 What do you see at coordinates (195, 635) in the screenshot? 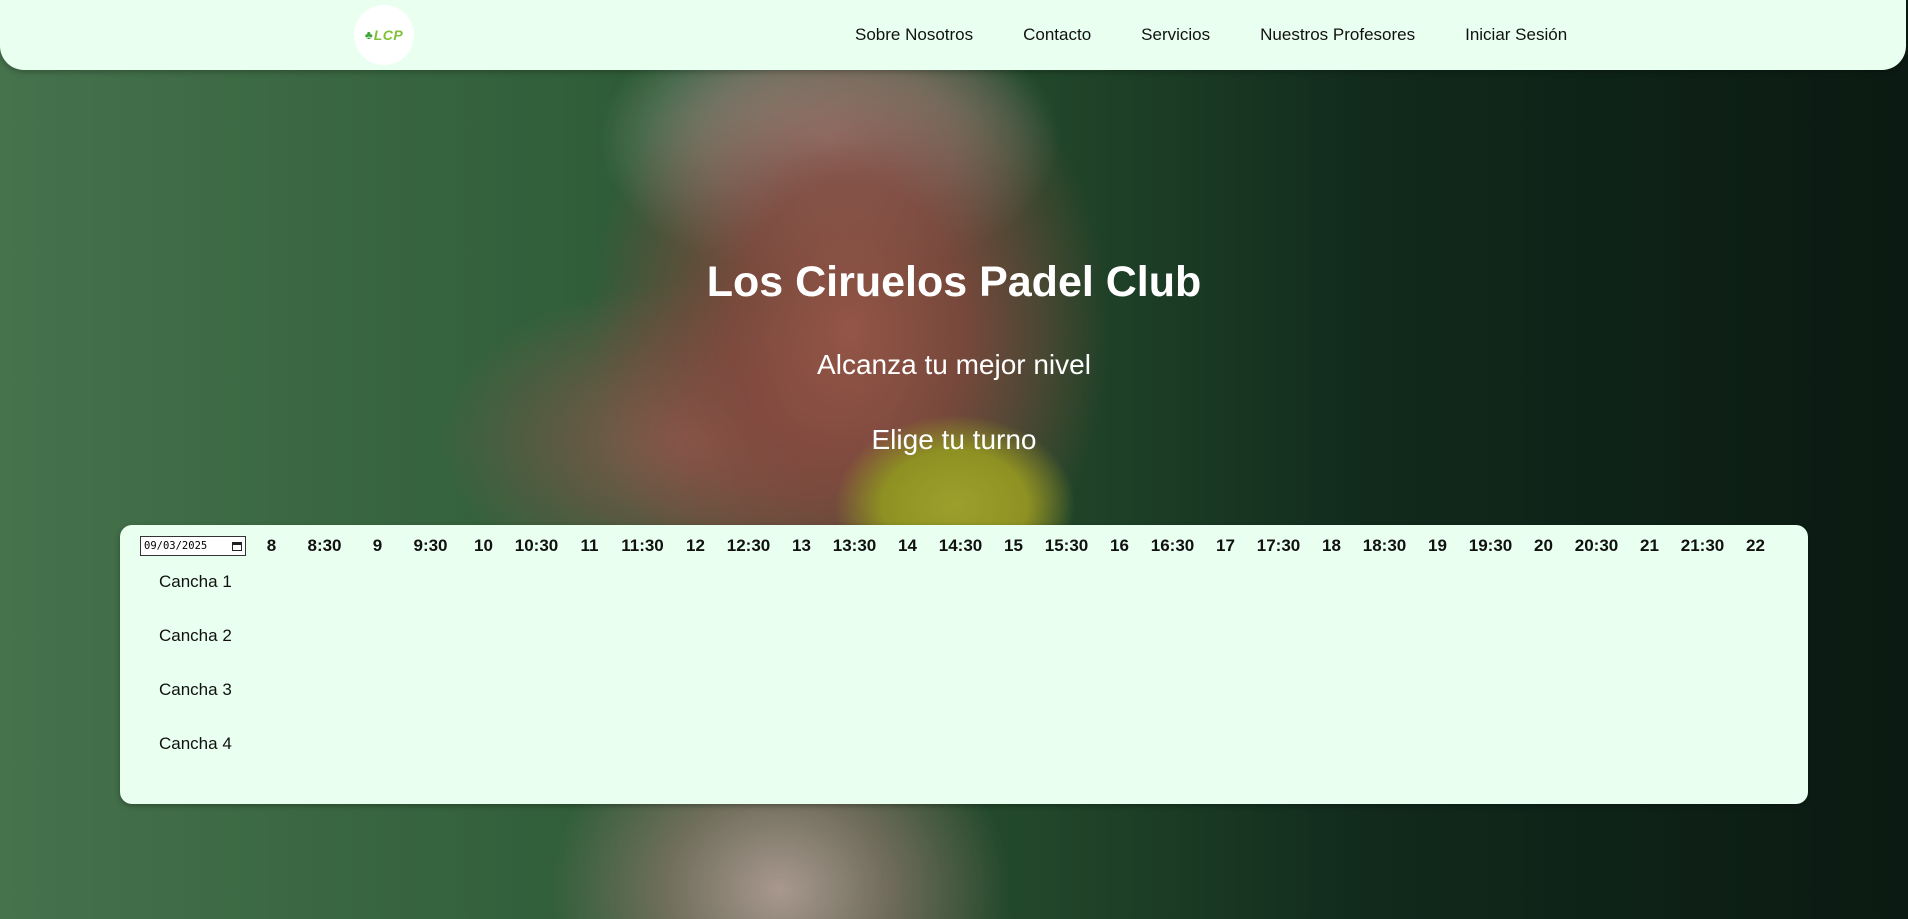
I see `court-label-2: Cancha 2` at bounding box center [195, 635].